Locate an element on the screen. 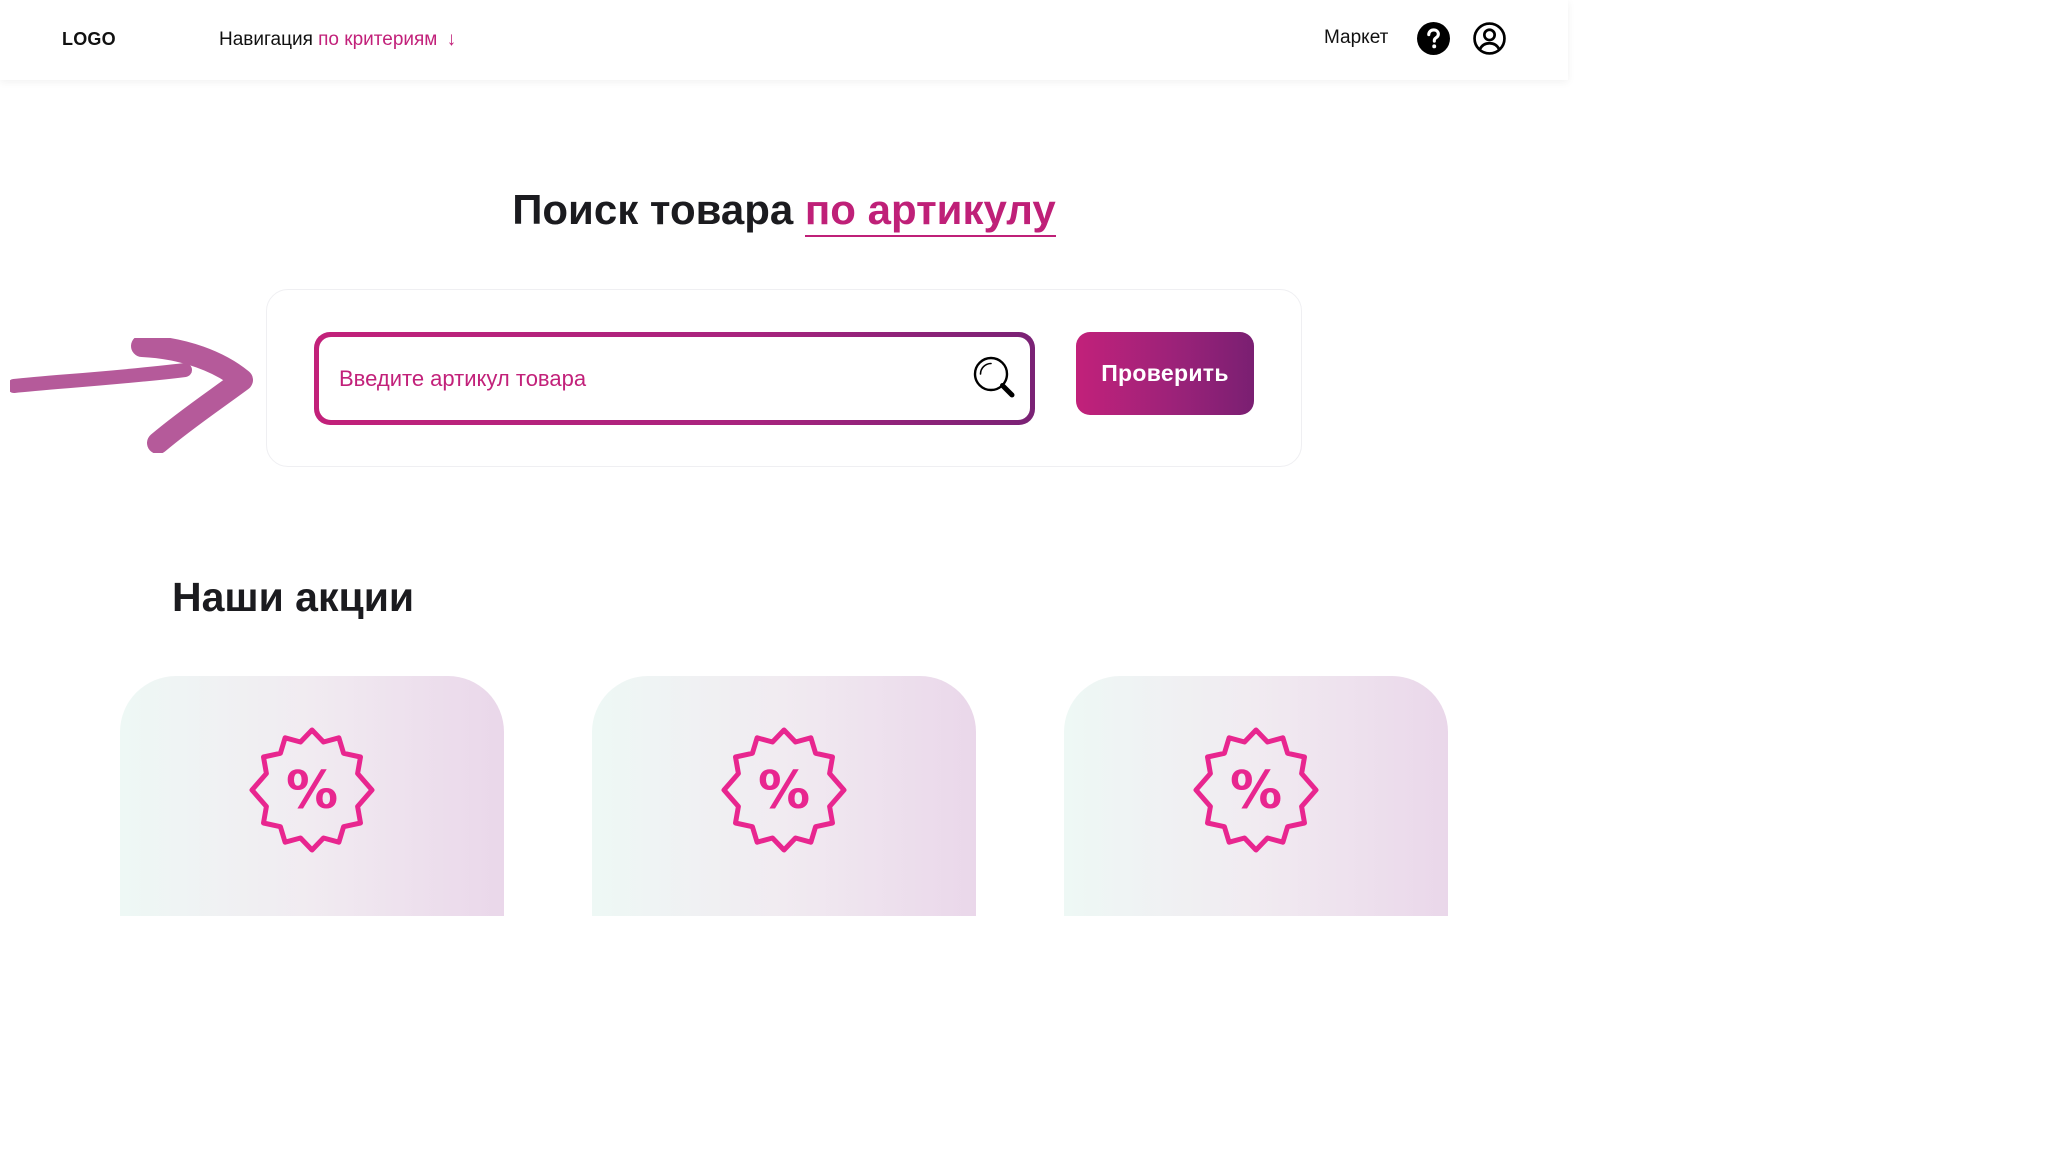 The image size is (2048, 1173). search-field-inner is located at coordinates (674, 378).